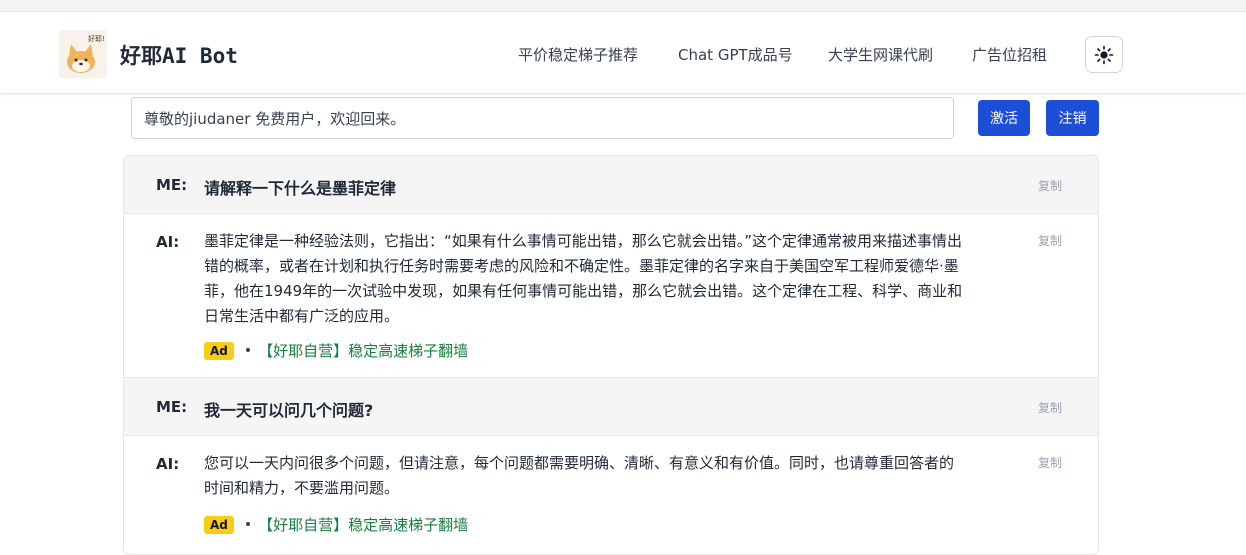 The height and width of the screenshot is (555, 1246). Describe the element at coordinates (302, 488) in the screenshot. I see `ai-message-line: 时间和精力，不要滥用问题。` at that location.